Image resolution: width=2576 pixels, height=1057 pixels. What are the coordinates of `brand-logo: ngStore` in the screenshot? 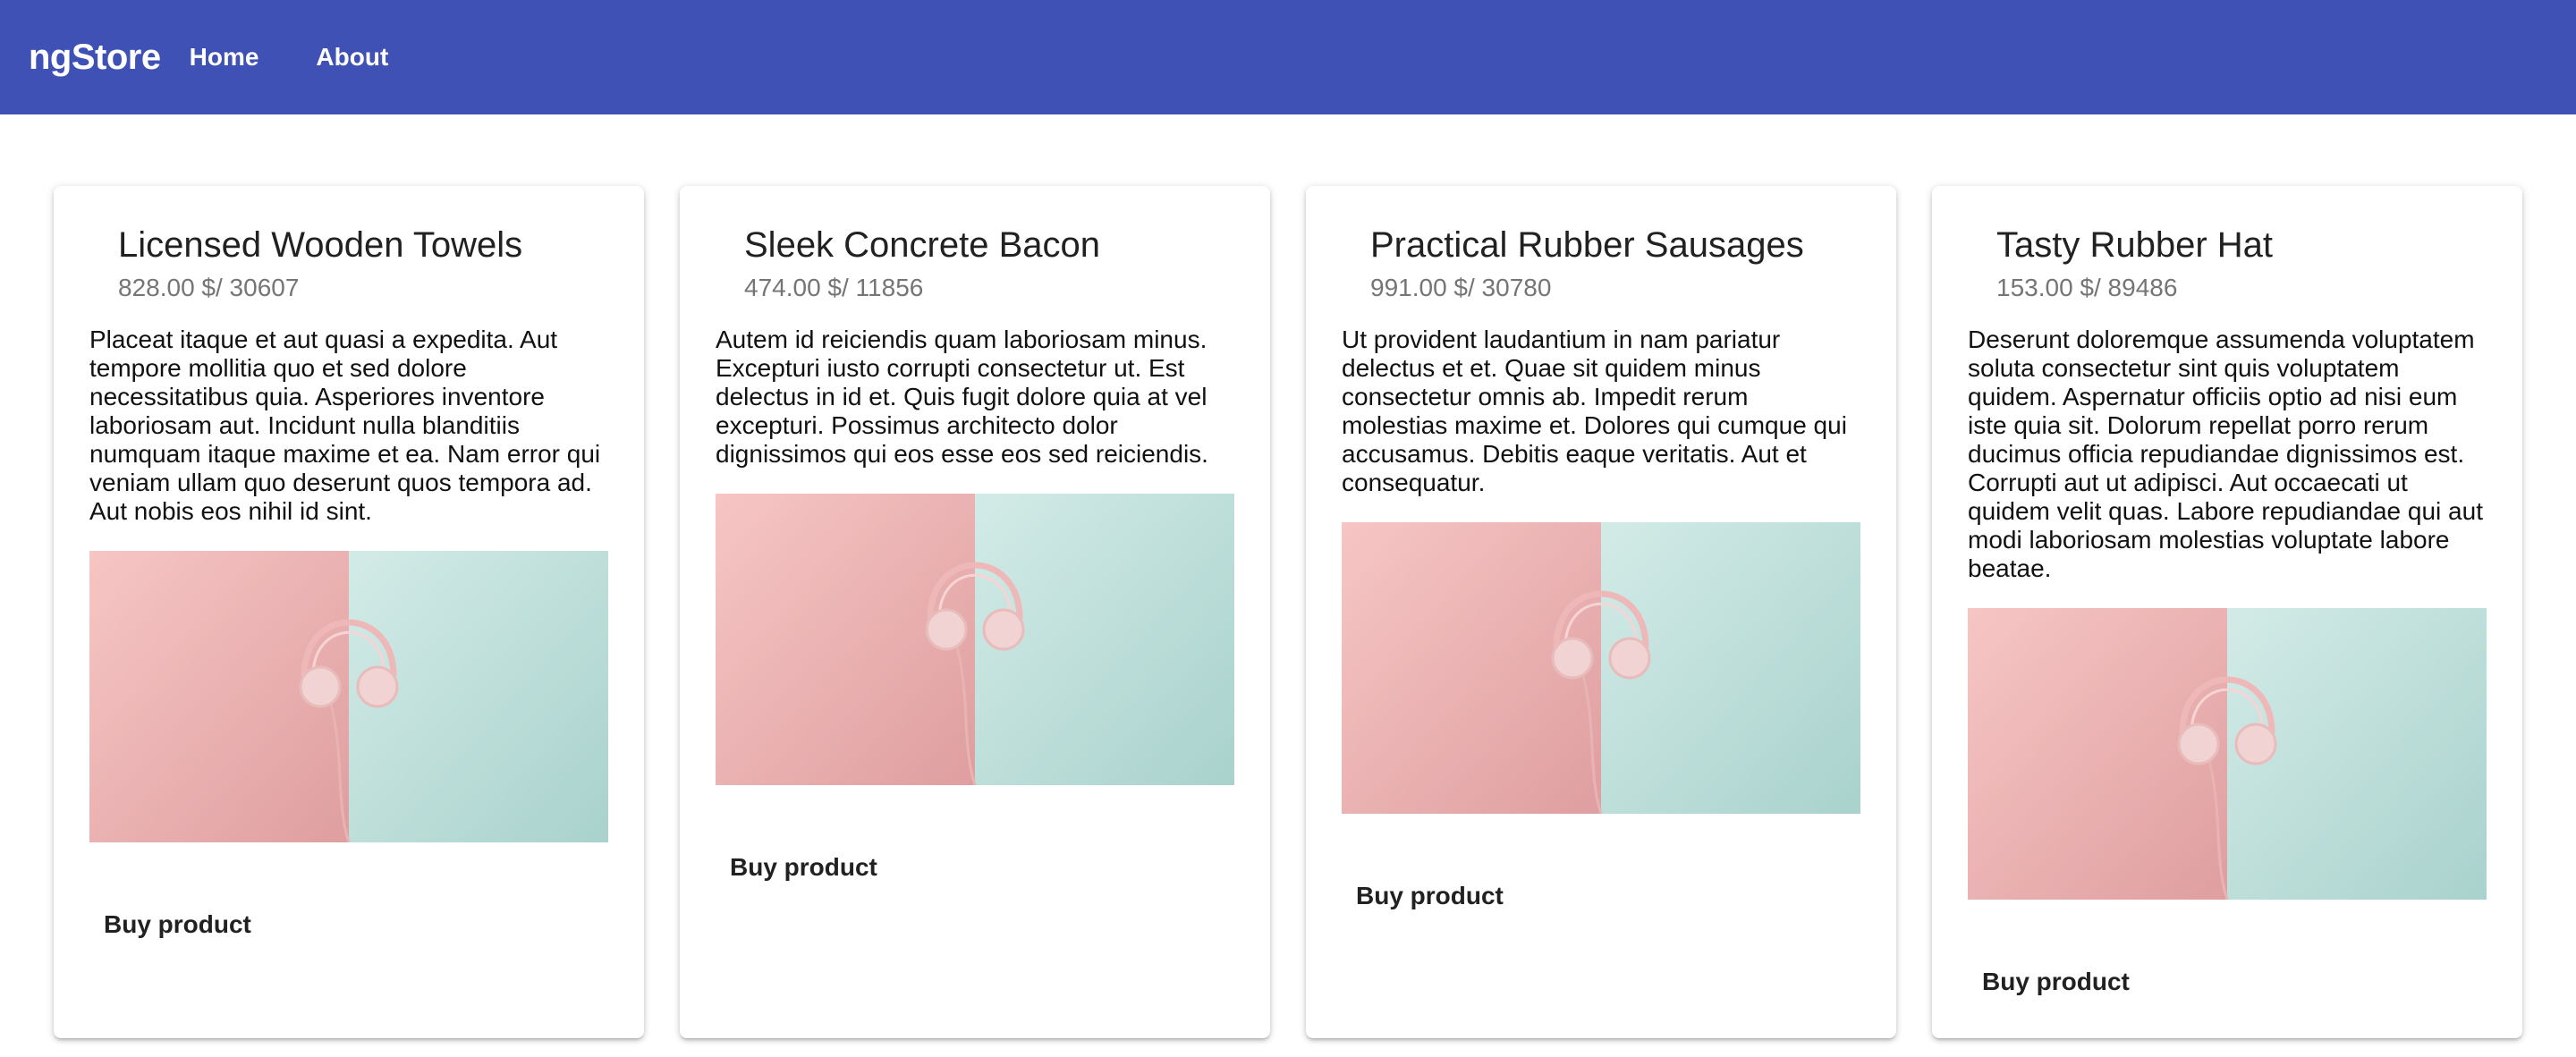 It's located at (95, 58).